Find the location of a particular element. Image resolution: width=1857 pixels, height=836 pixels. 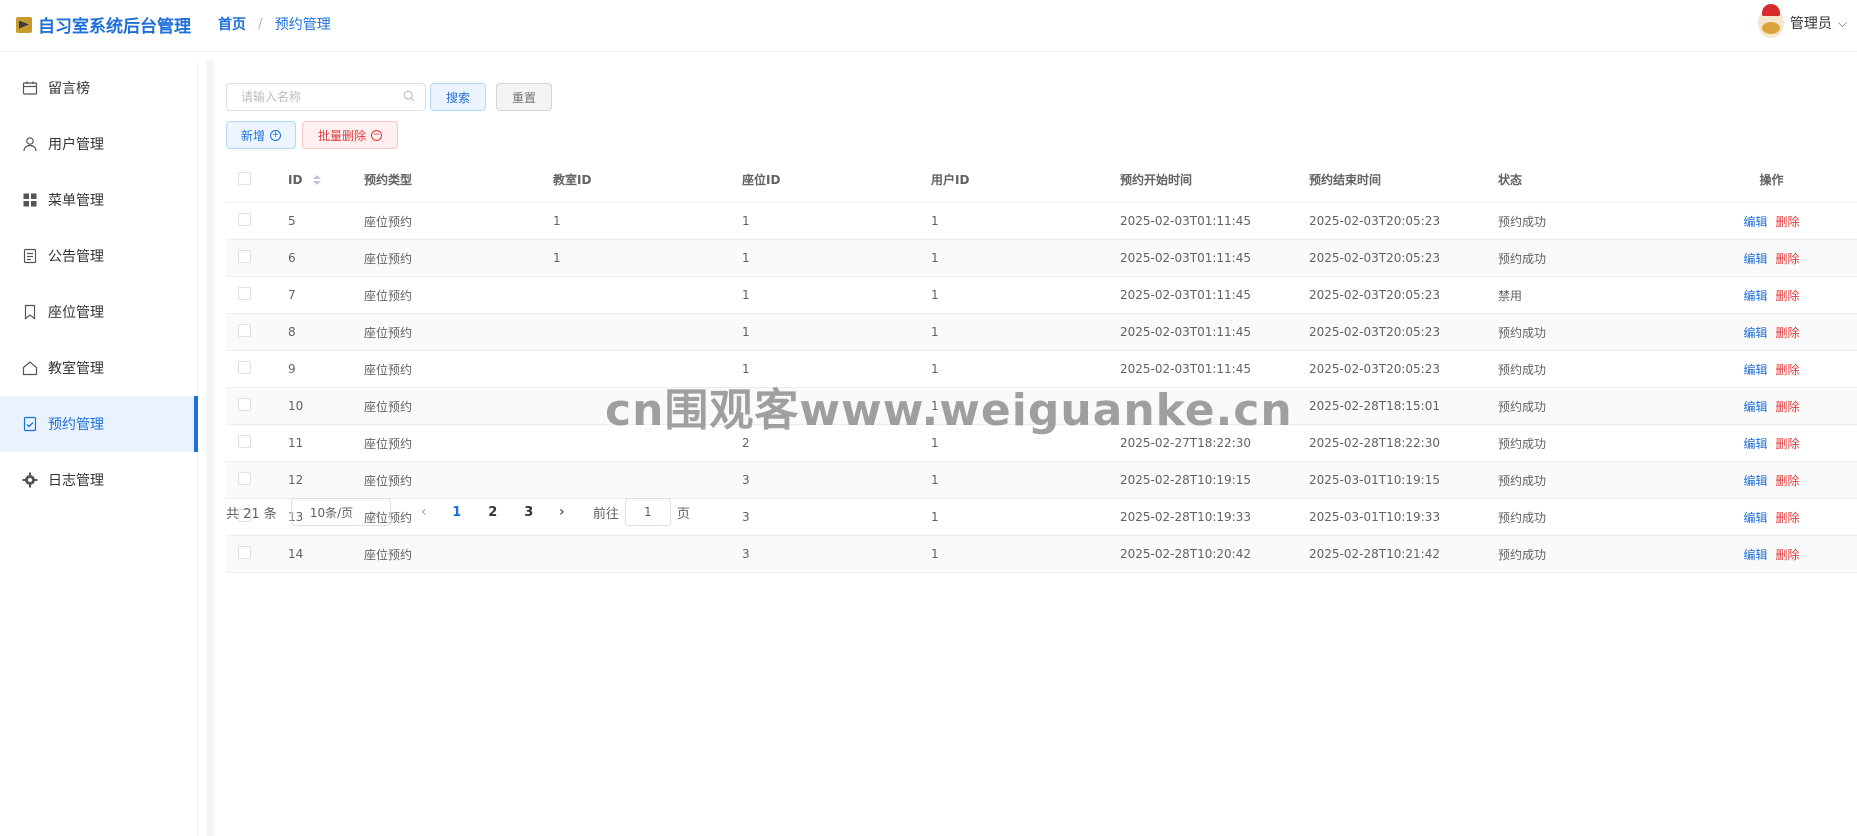

cell-start-time: 2025-02-28T10:19:33 is located at coordinates (1185, 517).